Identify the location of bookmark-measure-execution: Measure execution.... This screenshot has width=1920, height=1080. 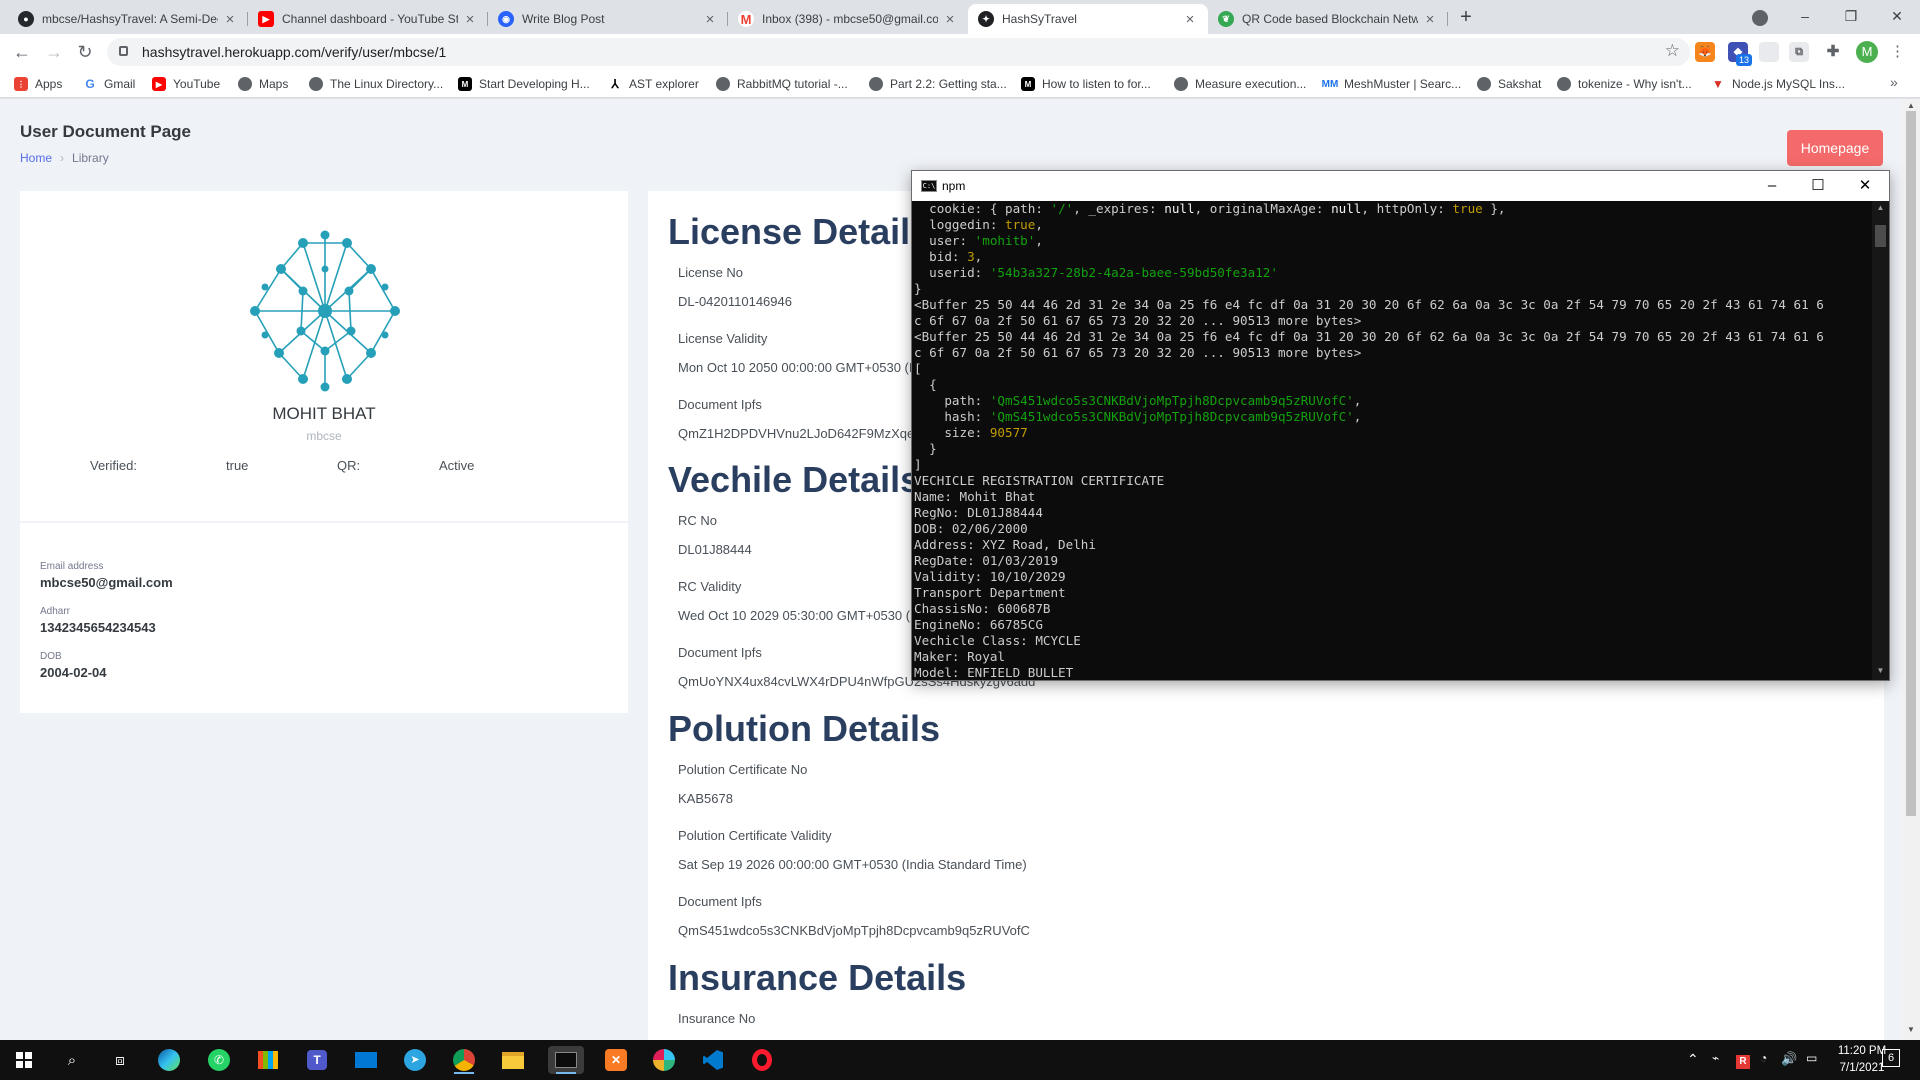
(1240, 84).